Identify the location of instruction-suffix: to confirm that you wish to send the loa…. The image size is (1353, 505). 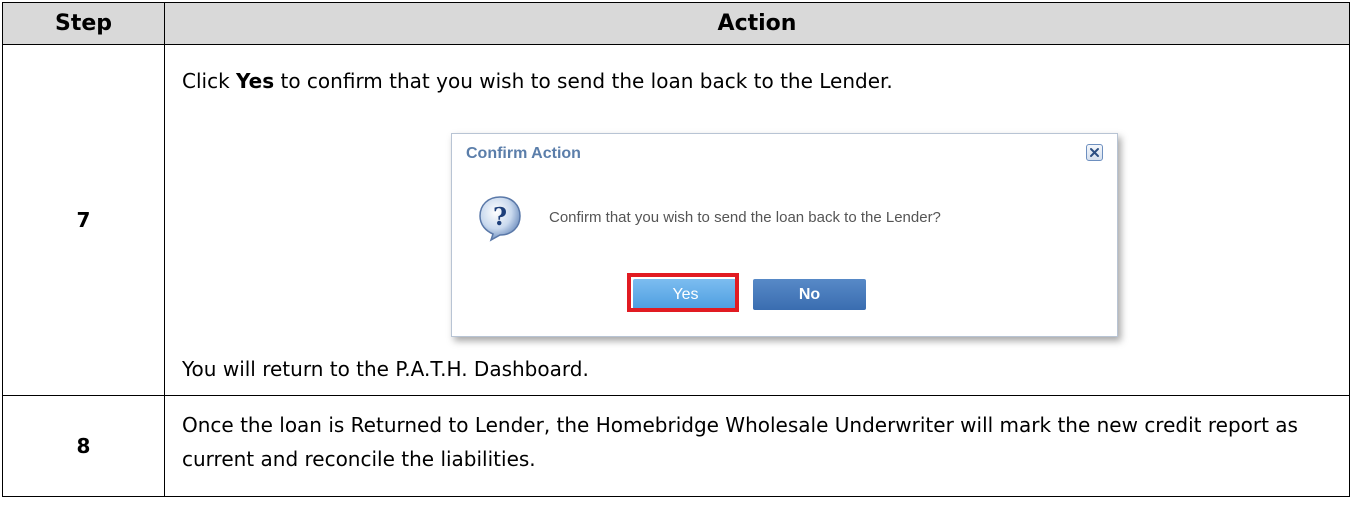
(583, 81).